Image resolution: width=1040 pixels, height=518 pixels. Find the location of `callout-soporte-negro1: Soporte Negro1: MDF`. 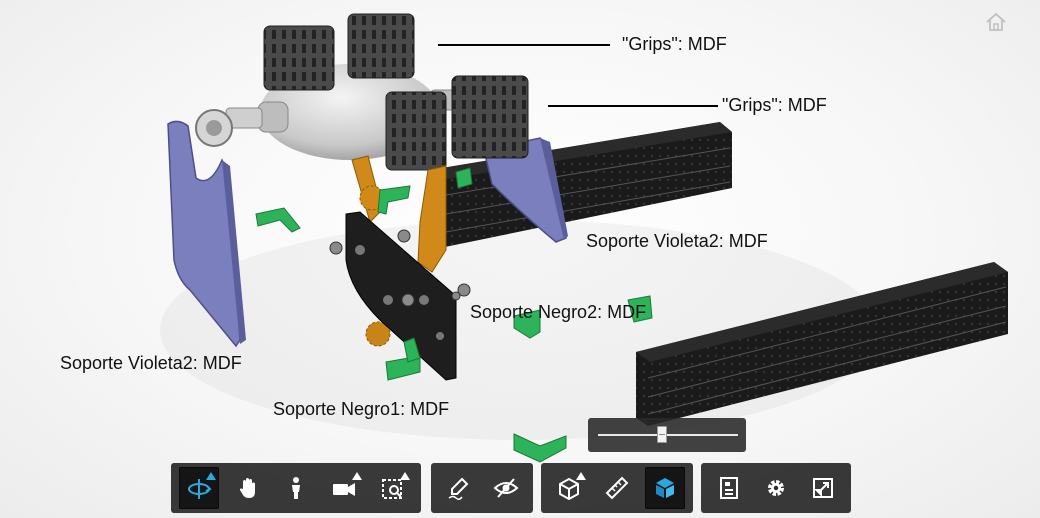

callout-soporte-negro1: Soporte Negro1: MDF is located at coordinates (361, 409).